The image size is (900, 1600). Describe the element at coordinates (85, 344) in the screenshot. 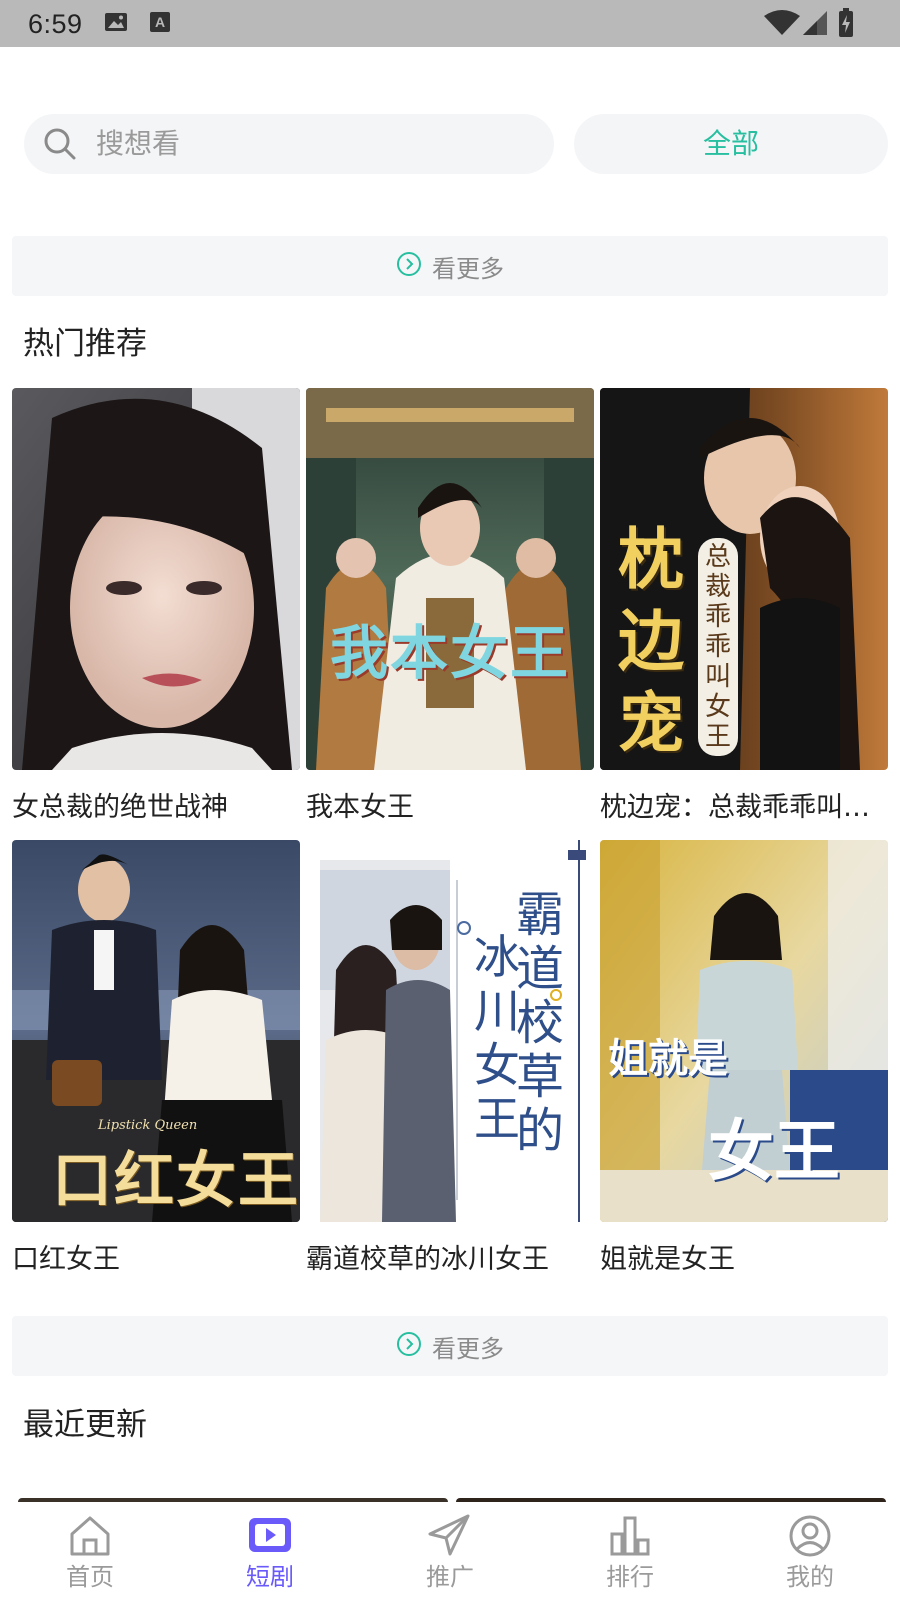

I see `hot-section-title: 热门推荐` at that location.